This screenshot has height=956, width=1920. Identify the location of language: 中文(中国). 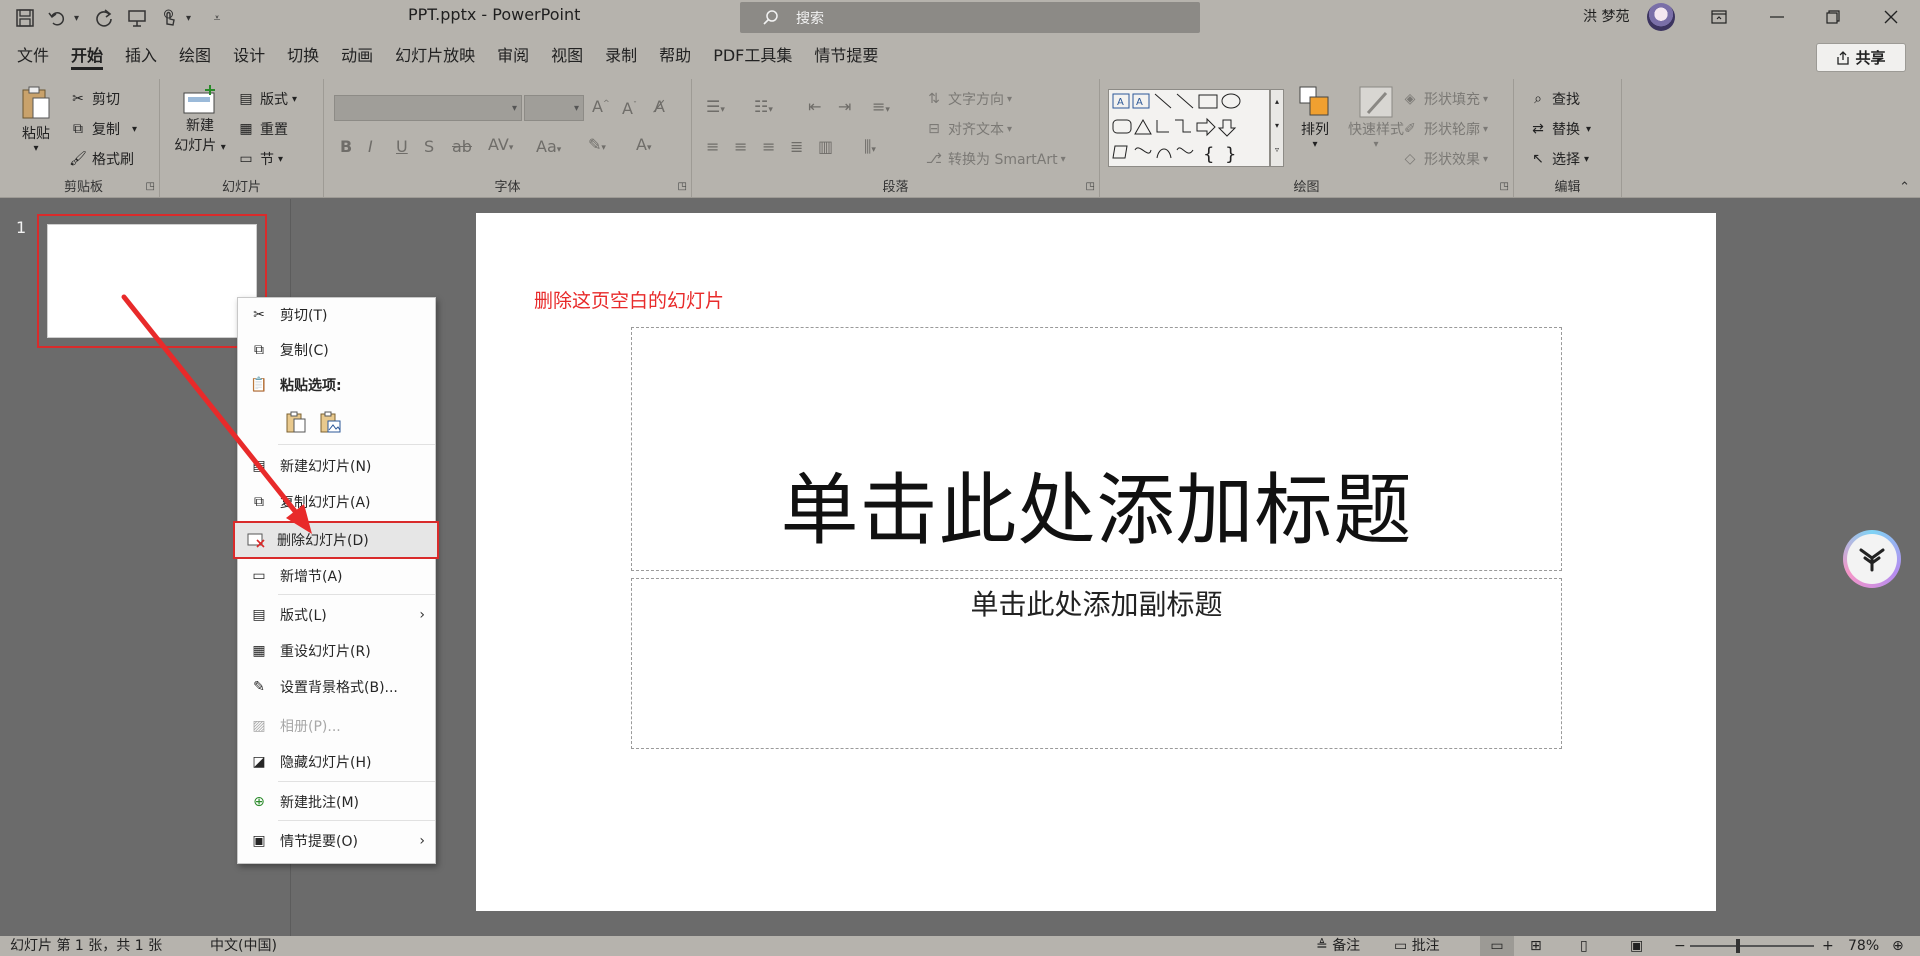
(243, 946).